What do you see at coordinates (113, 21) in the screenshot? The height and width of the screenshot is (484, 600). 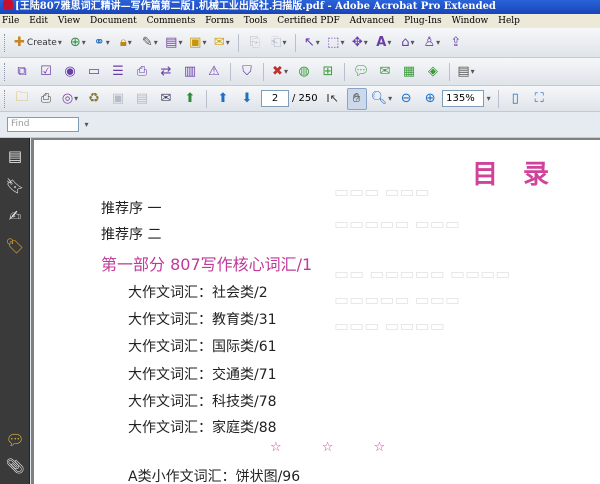 I see `menu-document: Document` at bounding box center [113, 21].